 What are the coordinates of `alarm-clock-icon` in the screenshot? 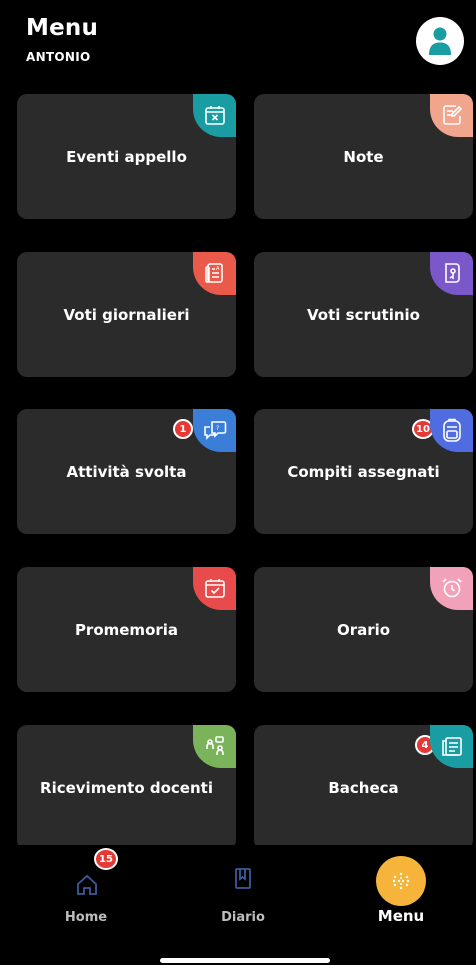 It's located at (452, 588).